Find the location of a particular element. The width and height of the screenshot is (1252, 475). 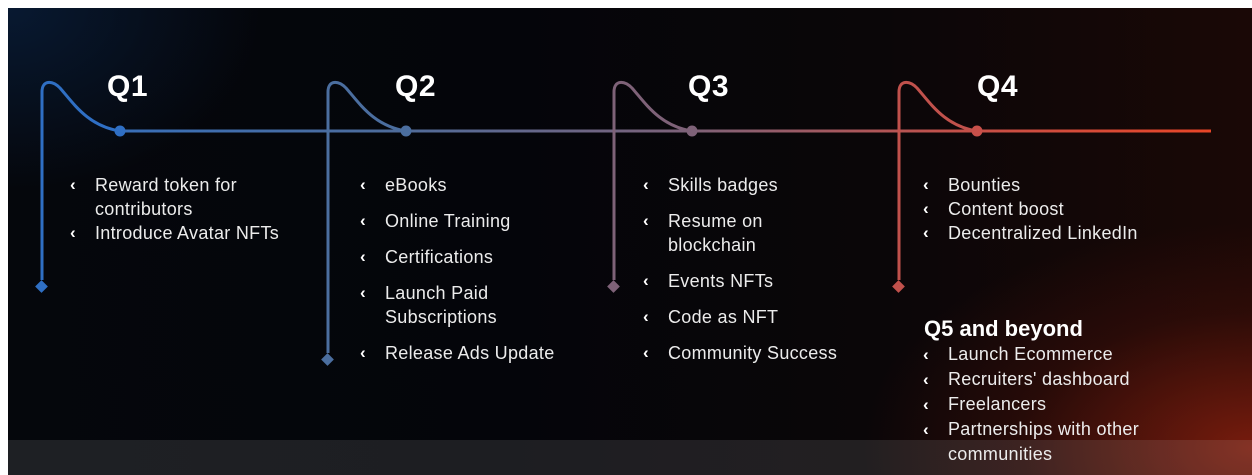

list-item-label: Skills badges is located at coordinates (723, 185).